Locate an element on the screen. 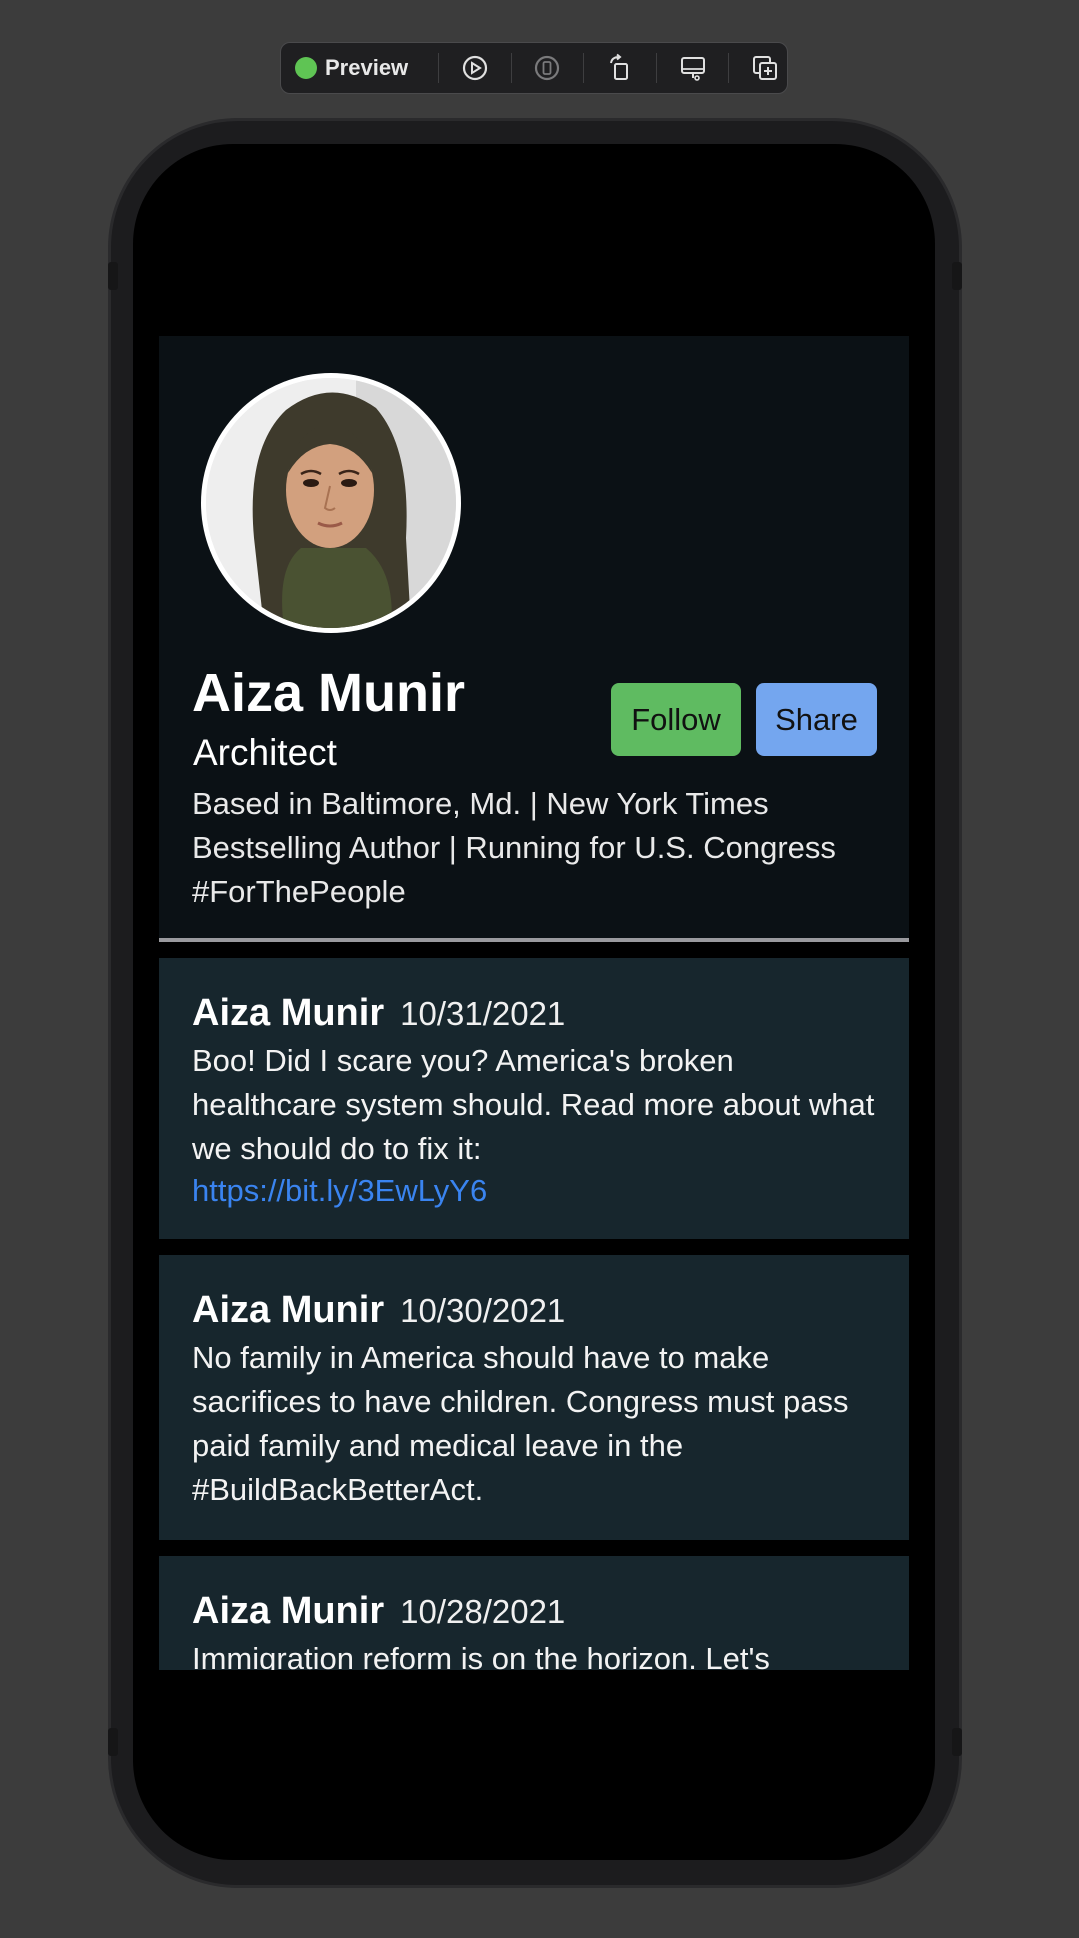 The height and width of the screenshot is (1938, 1079). device-button is located at coordinates (548, 68).